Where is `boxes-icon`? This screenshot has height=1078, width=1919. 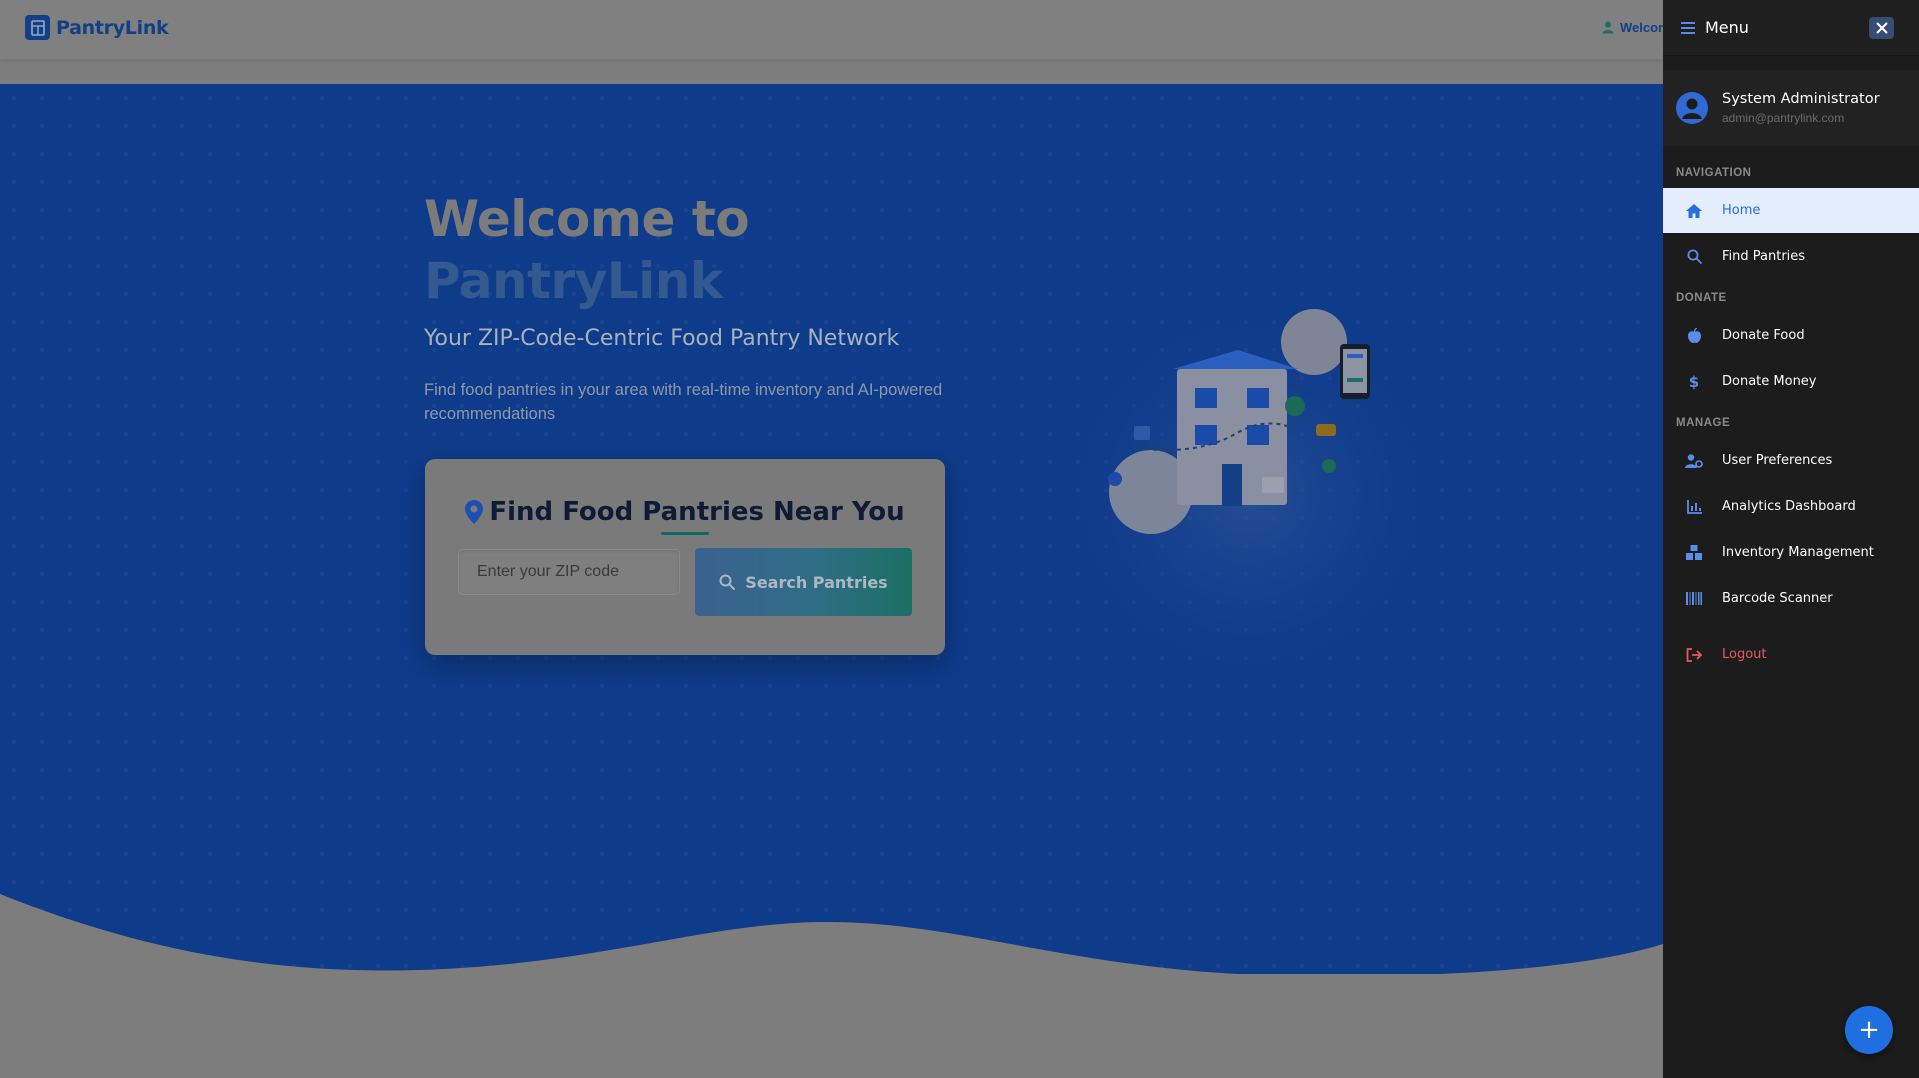
boxes-icon is located at coordinates (1694, 552).